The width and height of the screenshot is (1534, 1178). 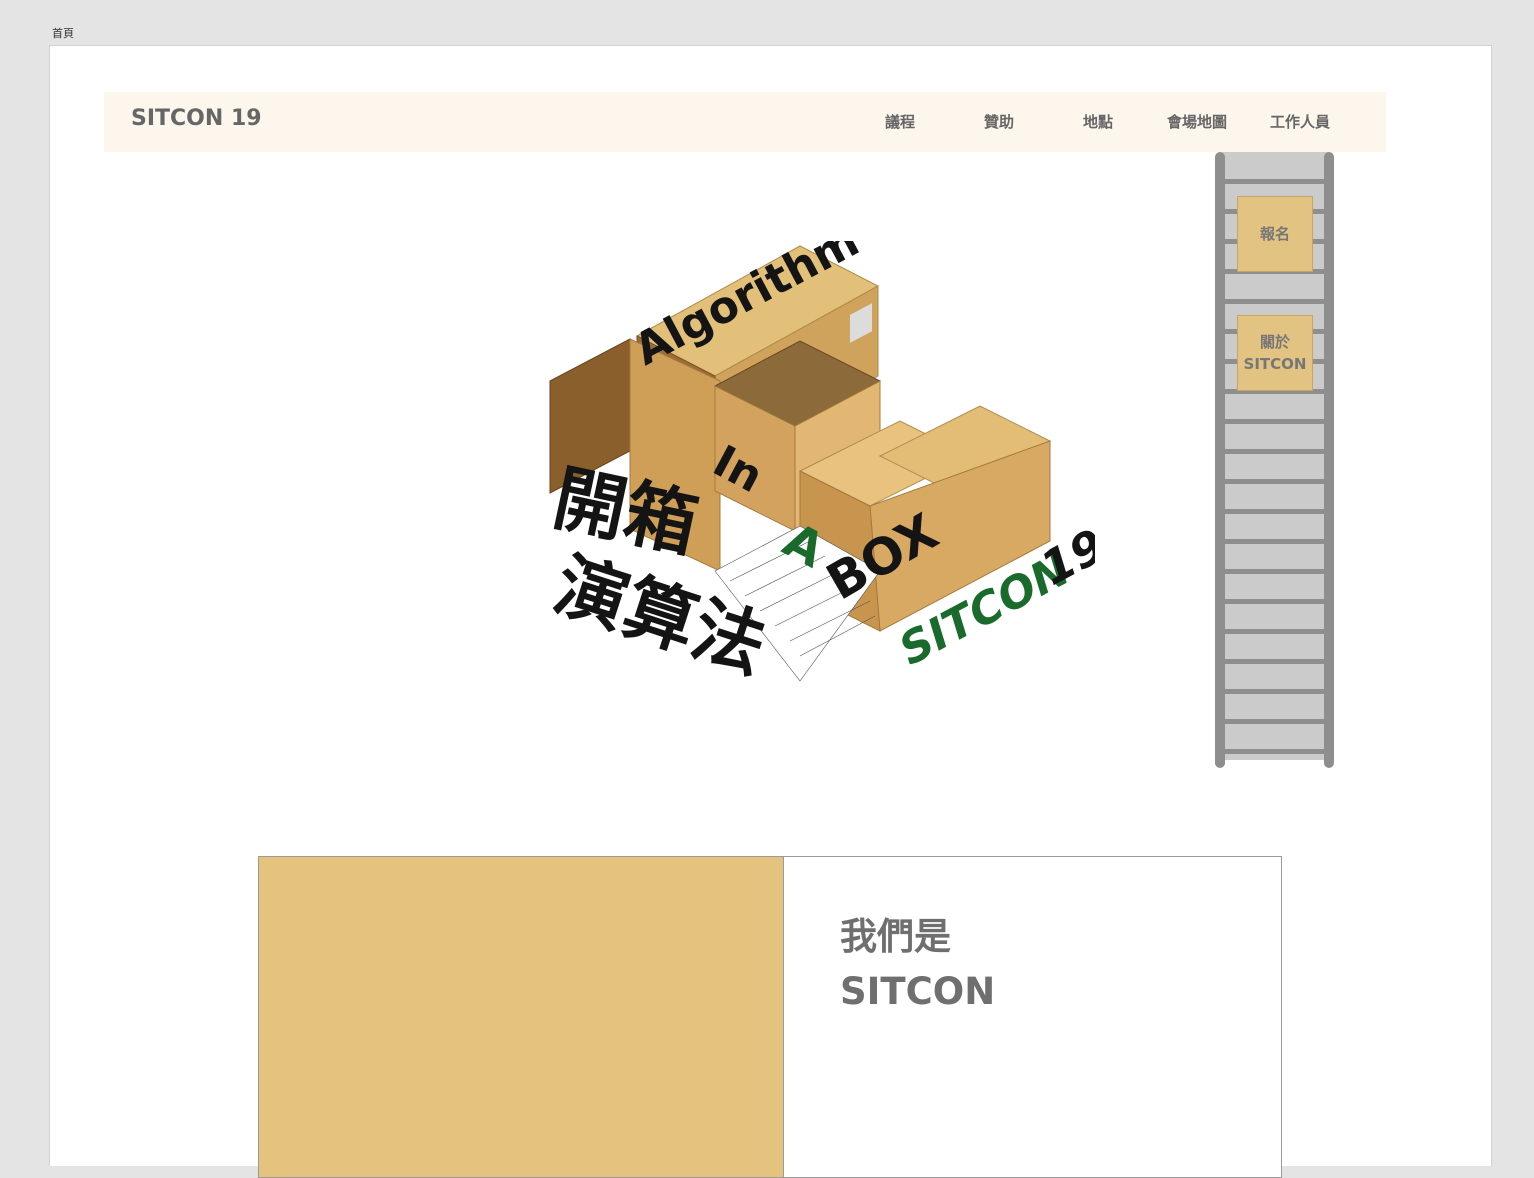 What do you see at coordinates (895, 936) in the screenshot?
I see `about-heading-line1: 我們是` at bounding box center [895, 936].